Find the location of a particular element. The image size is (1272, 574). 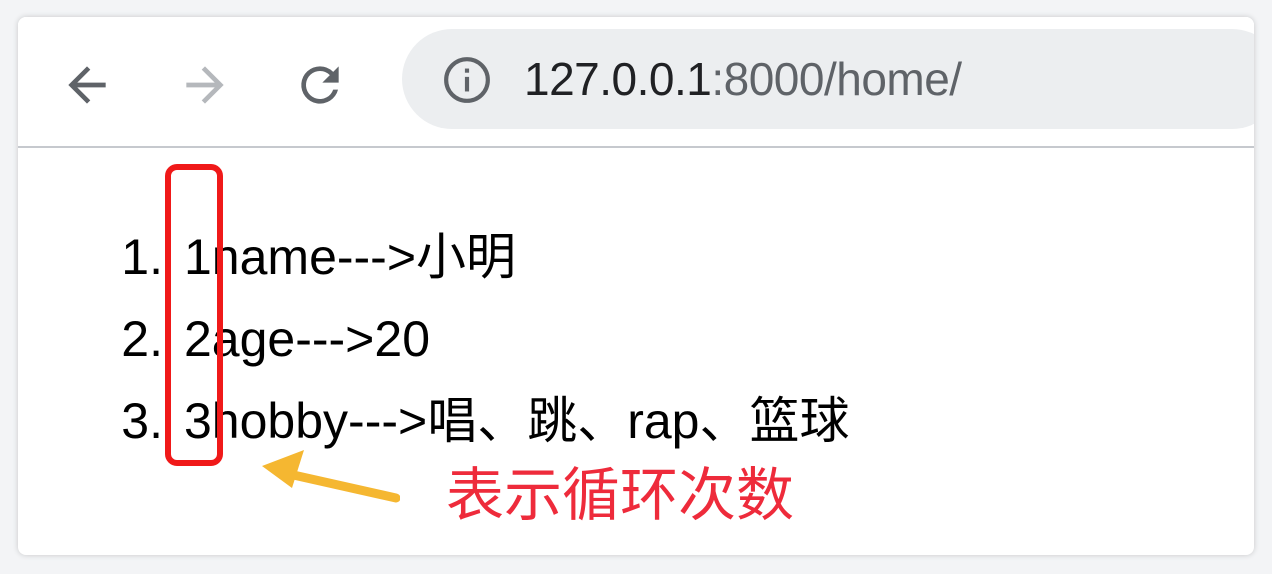

back-button is located at coordinates (87, 85).